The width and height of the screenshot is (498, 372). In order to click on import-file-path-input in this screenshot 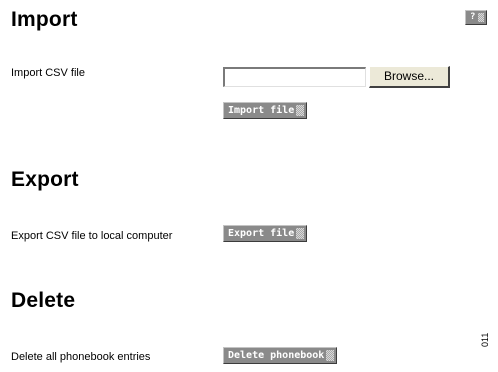, I will do `click(294, 77)`.